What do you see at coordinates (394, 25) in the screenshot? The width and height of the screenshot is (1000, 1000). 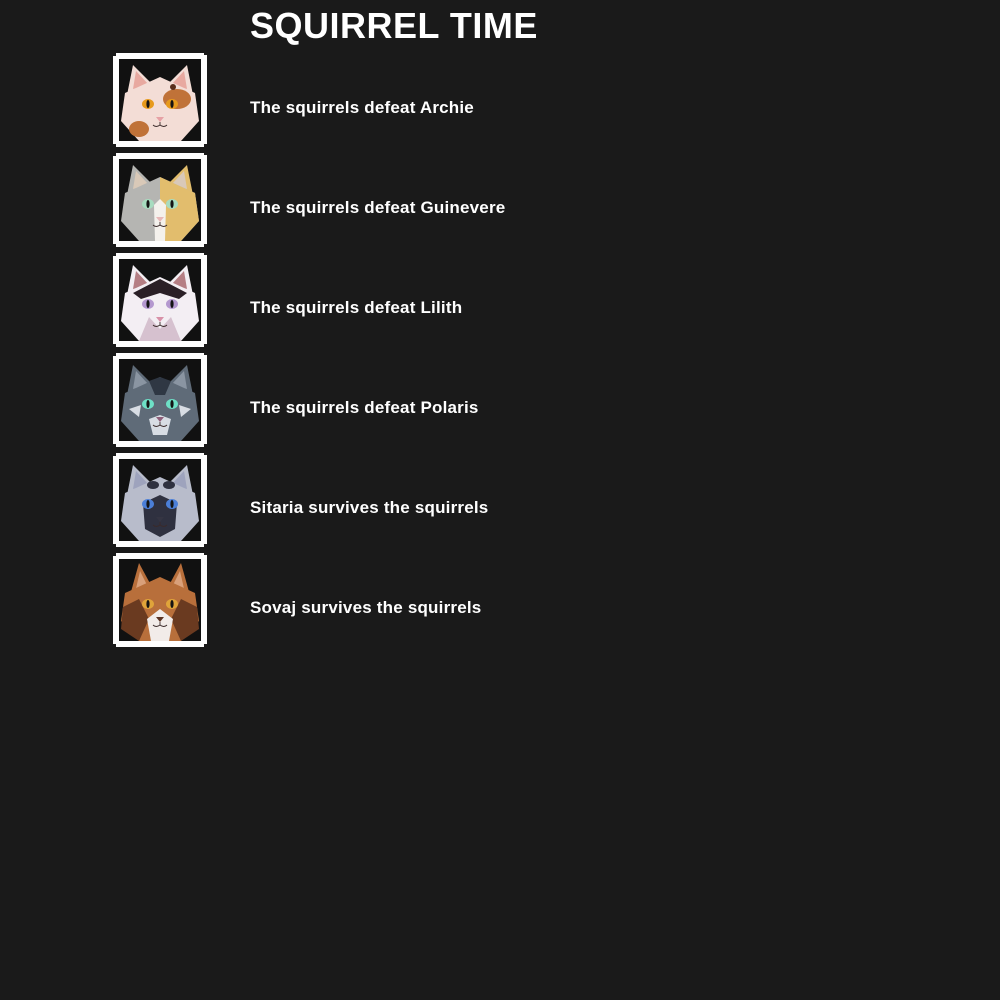 I see `page-title: SQUIRREL TIME` at bounding box center [394, 25].